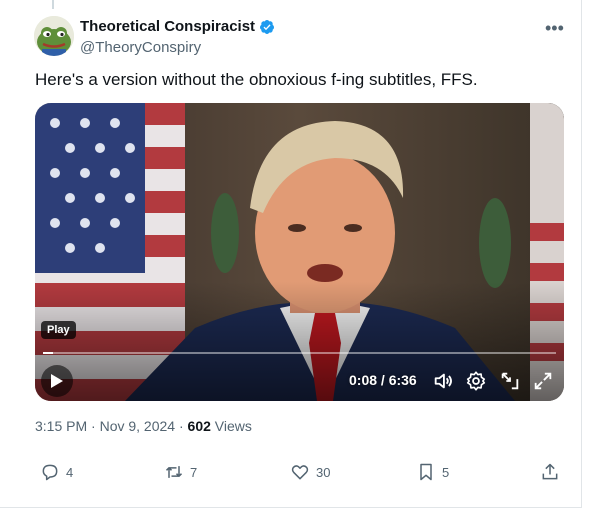  I want to click on more-options-icon: •••, so click(554, 28).